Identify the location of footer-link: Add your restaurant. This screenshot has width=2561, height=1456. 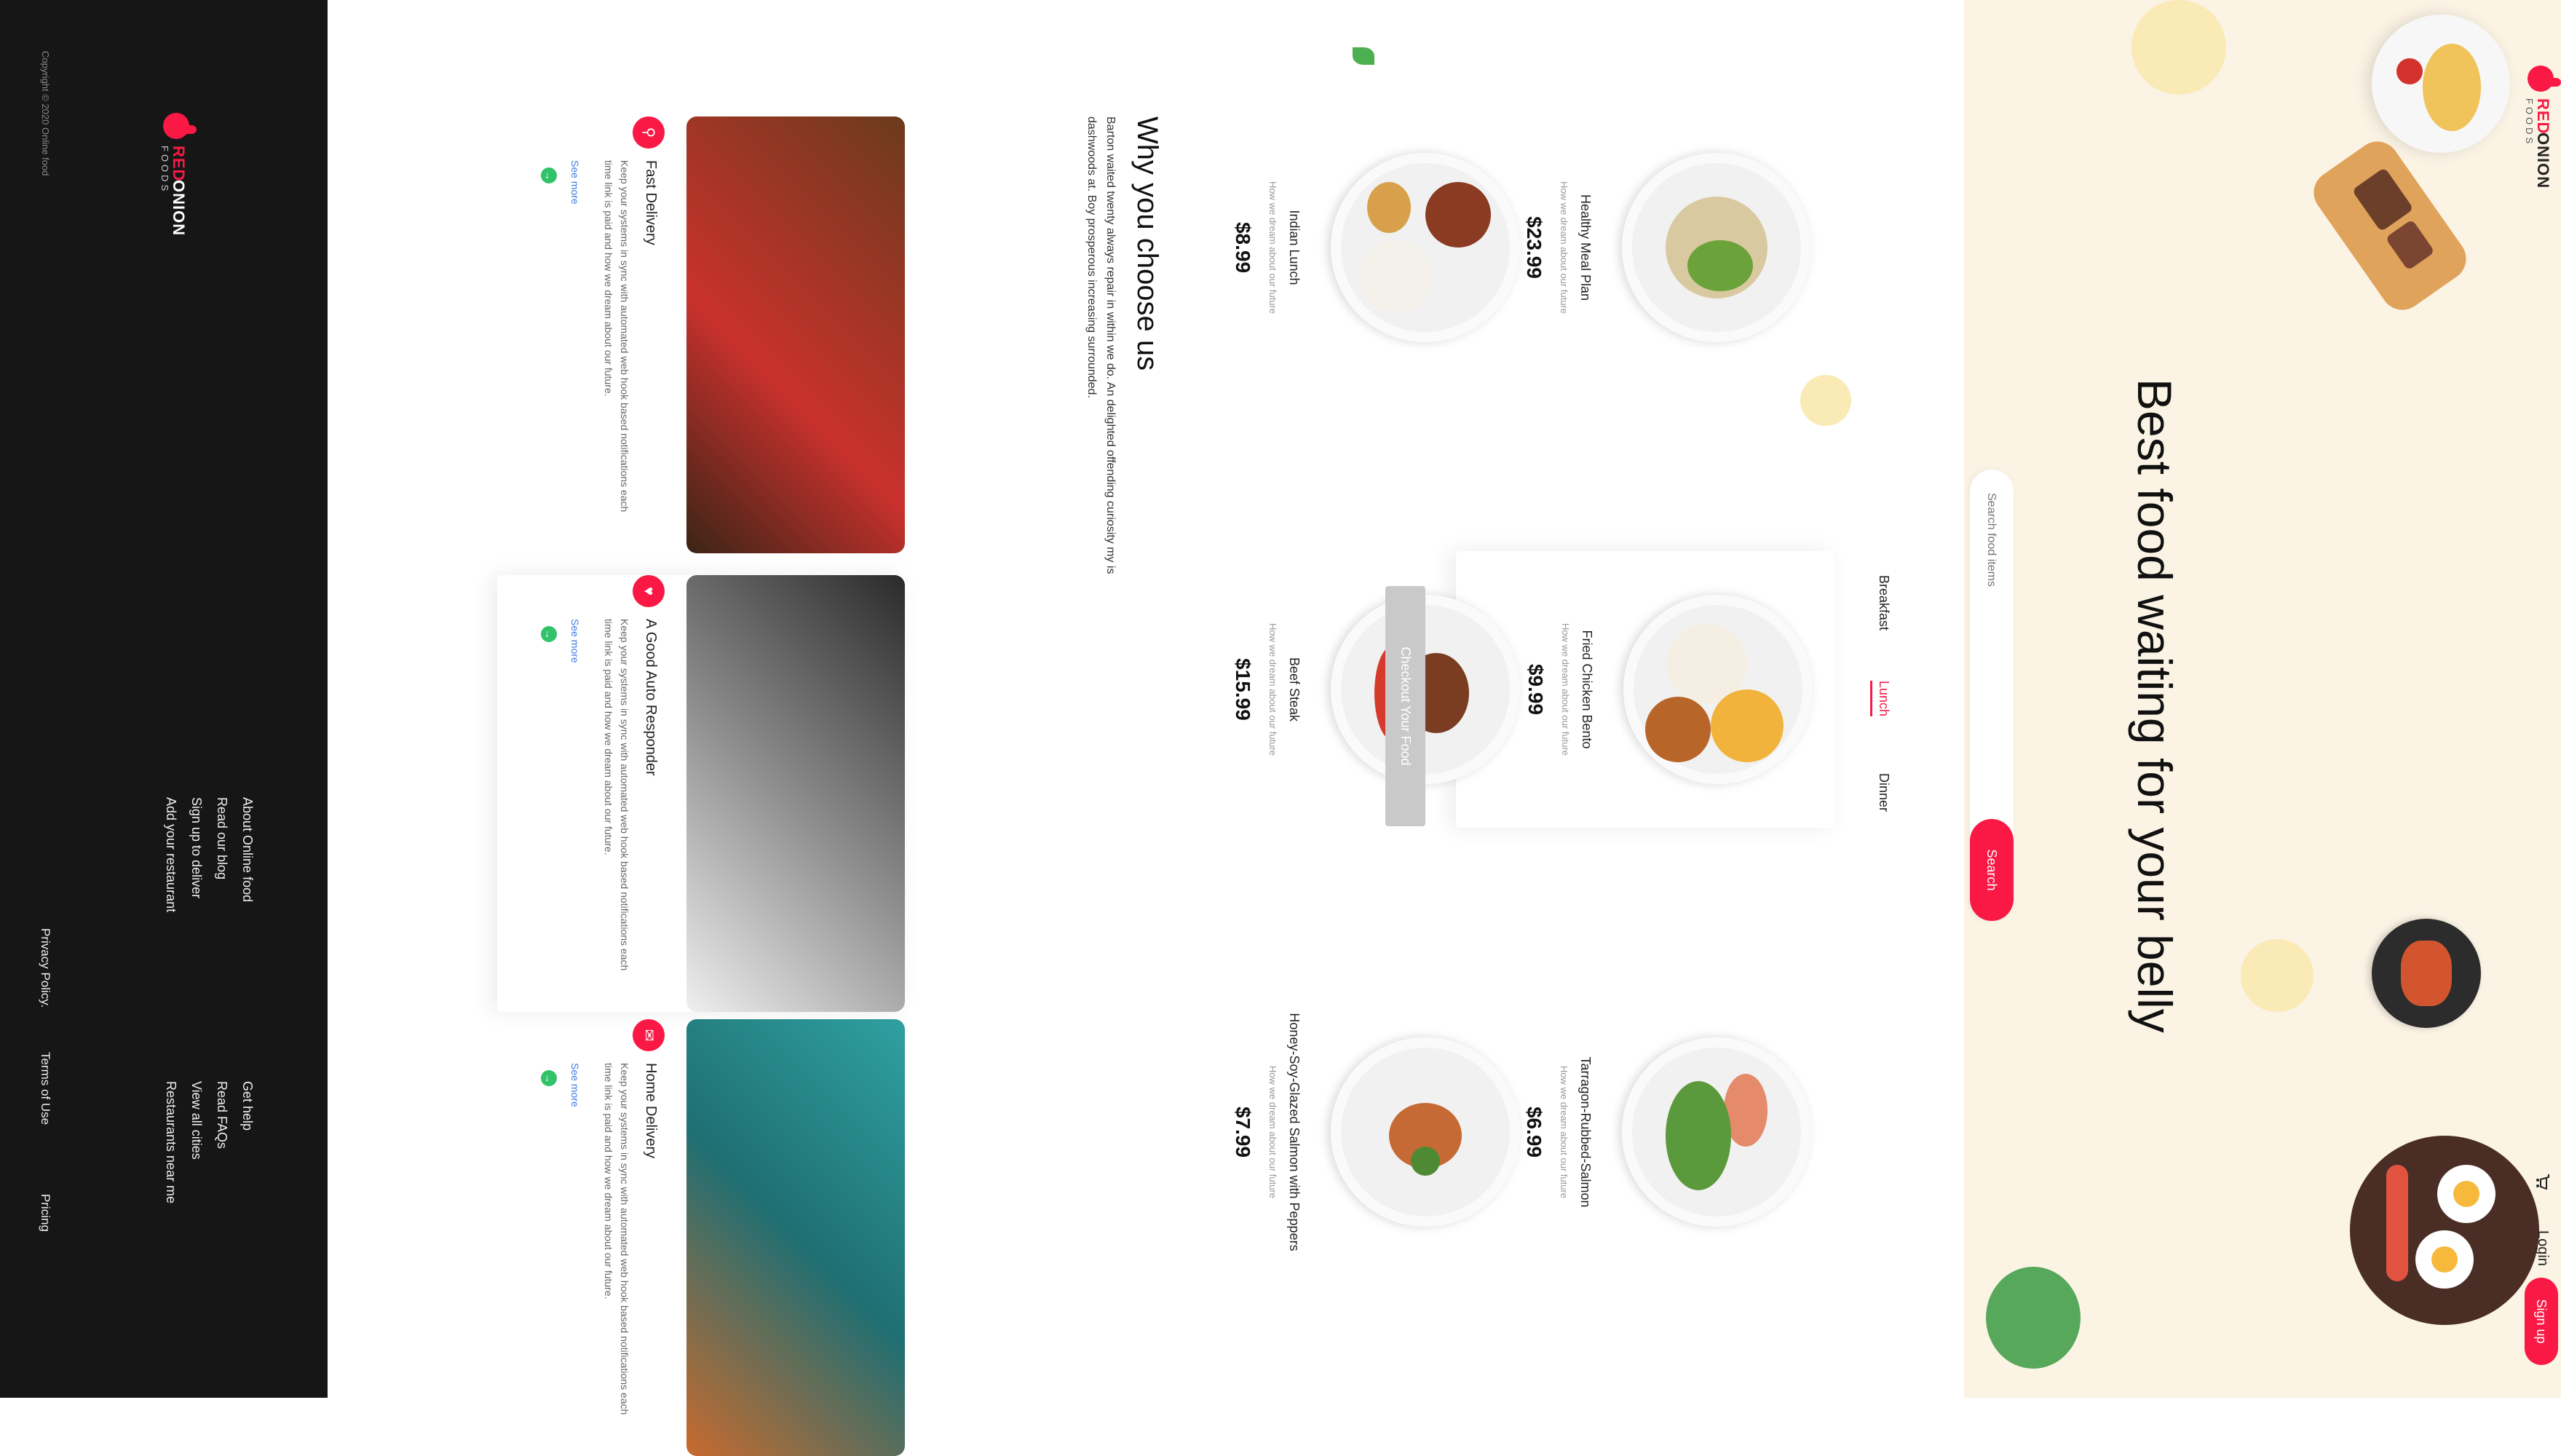
(170, 854).